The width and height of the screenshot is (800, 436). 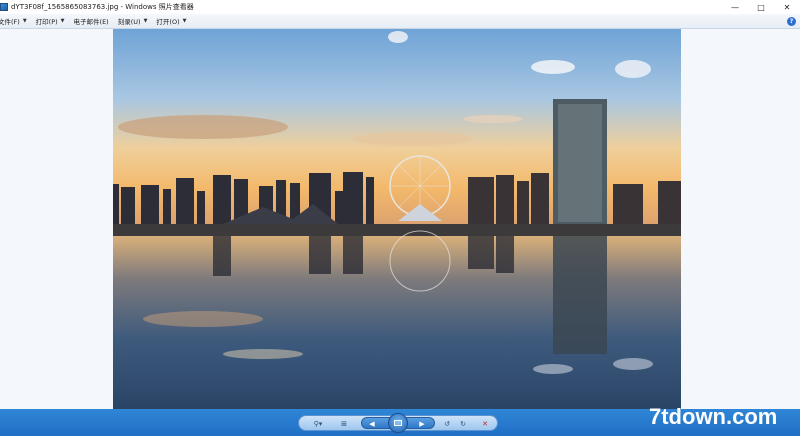 I want to click on slideshow-icon, so click(x=398, y=423).